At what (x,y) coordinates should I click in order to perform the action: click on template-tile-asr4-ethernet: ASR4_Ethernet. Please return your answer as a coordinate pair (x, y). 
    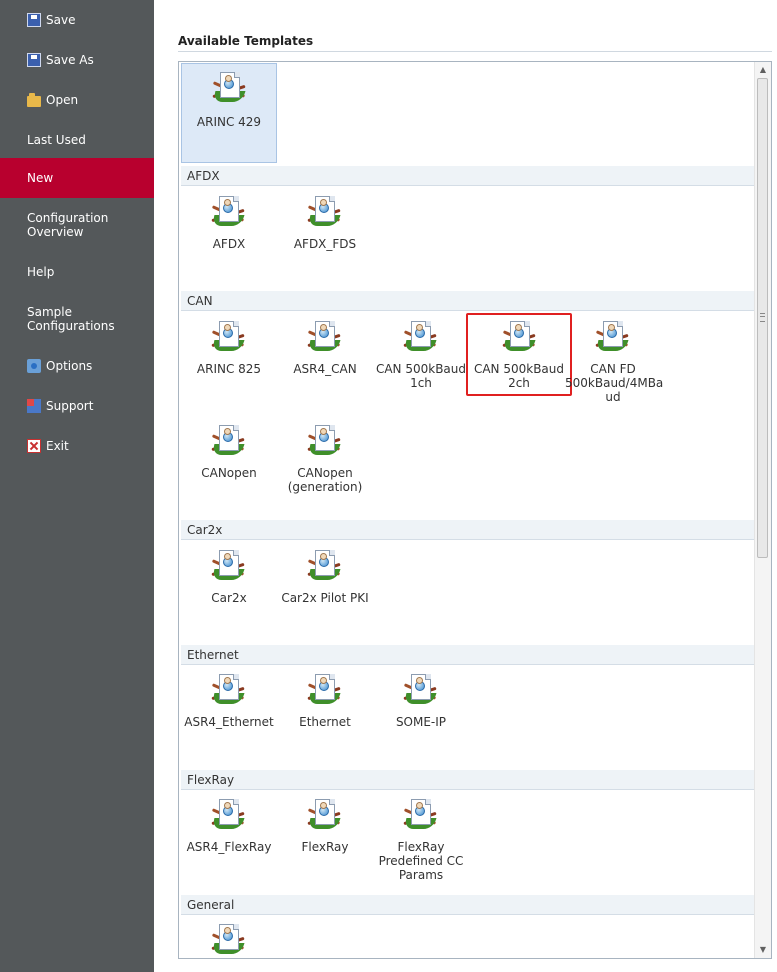
    Looking at the image, I should click on (229, 716).